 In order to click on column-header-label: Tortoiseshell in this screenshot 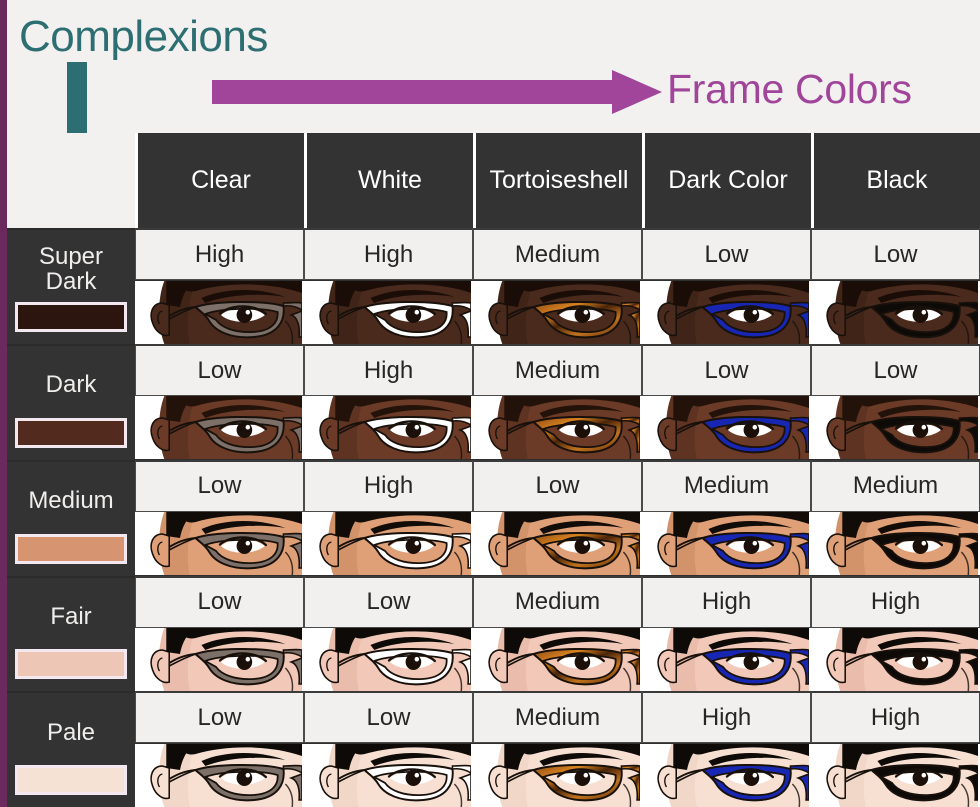, I will do `click(559, 180)`.